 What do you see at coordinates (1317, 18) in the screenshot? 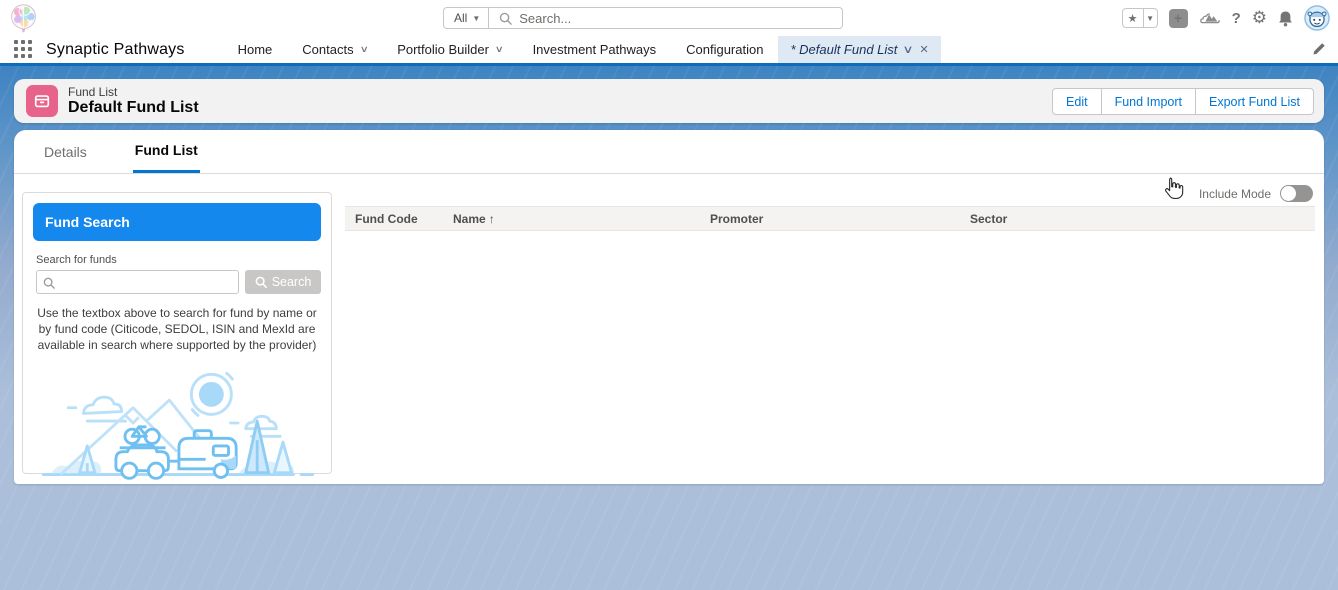
I see `user-avatar-astro` at bounding box center [1317, 18].